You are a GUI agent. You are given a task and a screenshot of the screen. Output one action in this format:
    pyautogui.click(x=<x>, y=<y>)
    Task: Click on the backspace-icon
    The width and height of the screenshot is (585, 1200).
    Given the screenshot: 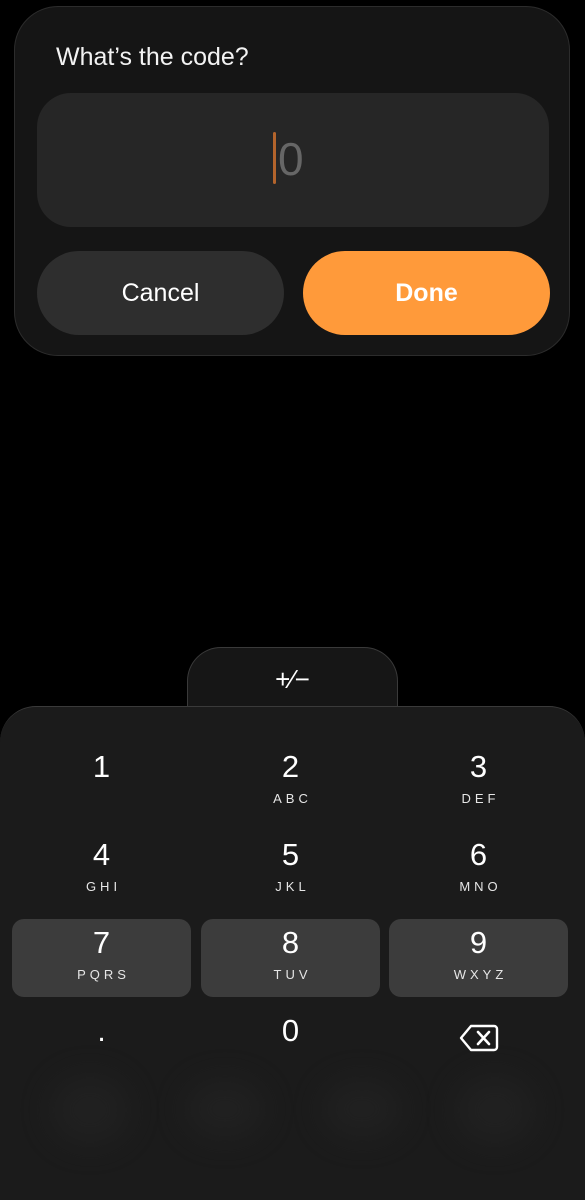 What is the action you would take?
    pyautogui.click(x=478, y=1038)
    